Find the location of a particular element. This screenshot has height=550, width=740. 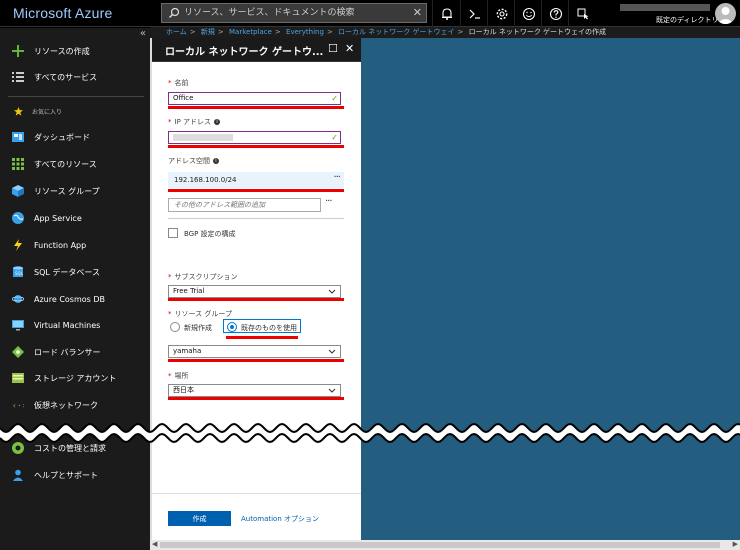

settings-icon is located at coordinates (501, 13).